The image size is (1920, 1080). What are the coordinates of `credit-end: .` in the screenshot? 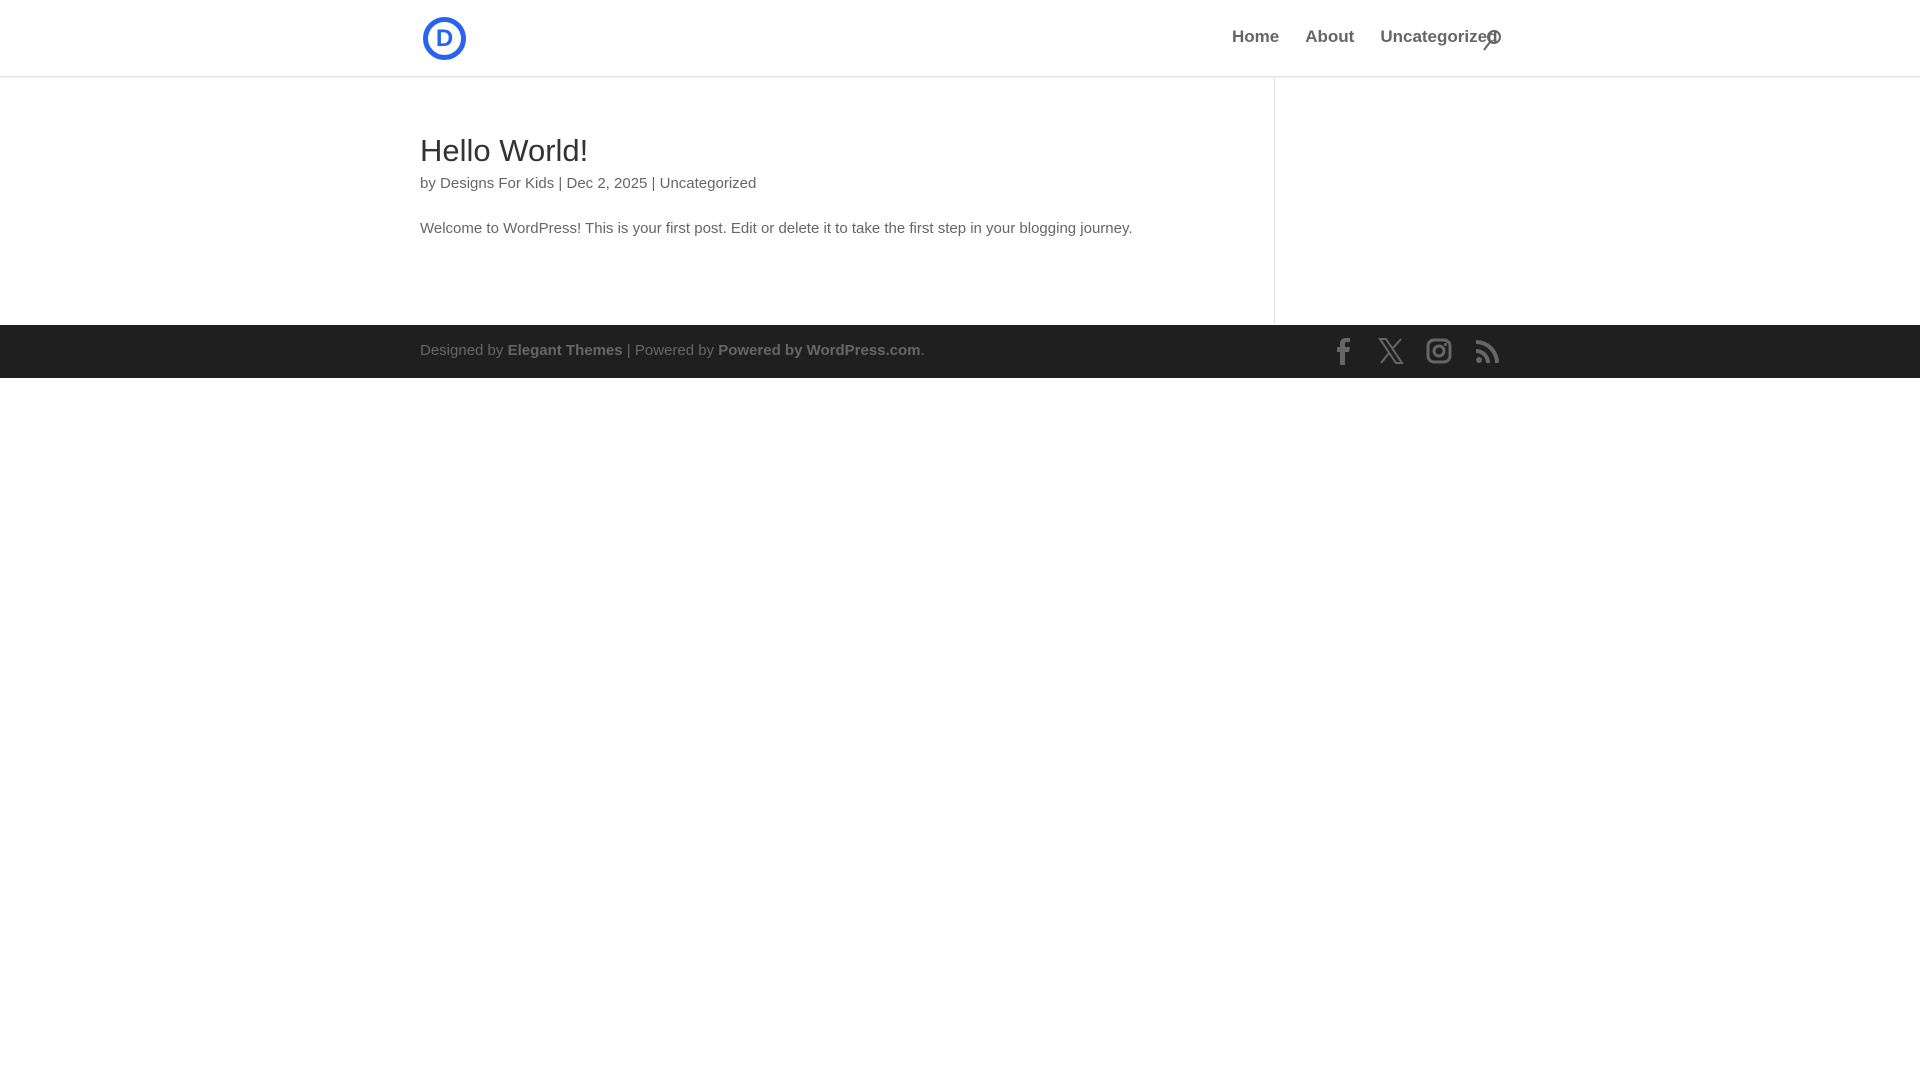 It's located at (922, 350).